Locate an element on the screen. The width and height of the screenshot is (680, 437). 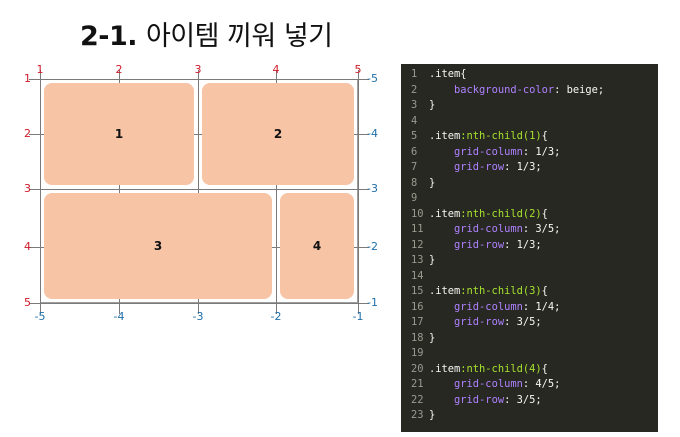
line-number: 14 is located at coordinates (417, 275).